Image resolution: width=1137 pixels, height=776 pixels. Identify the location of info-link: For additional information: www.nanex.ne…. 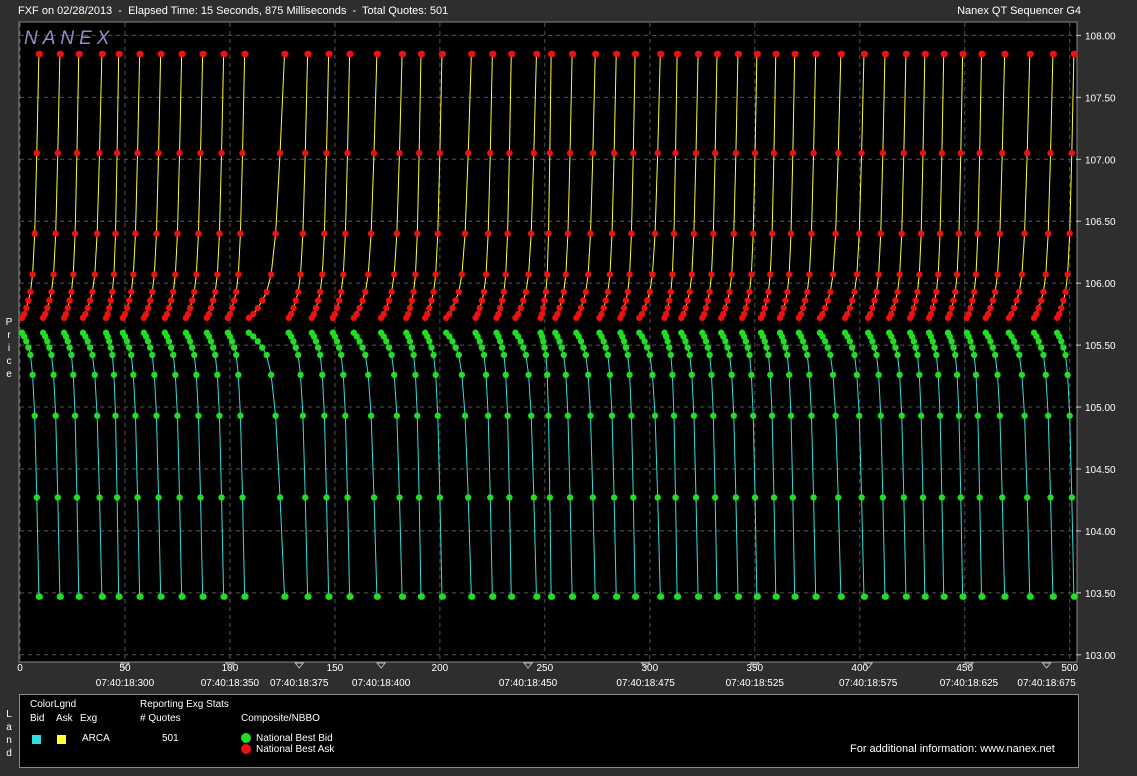
(952, 749).